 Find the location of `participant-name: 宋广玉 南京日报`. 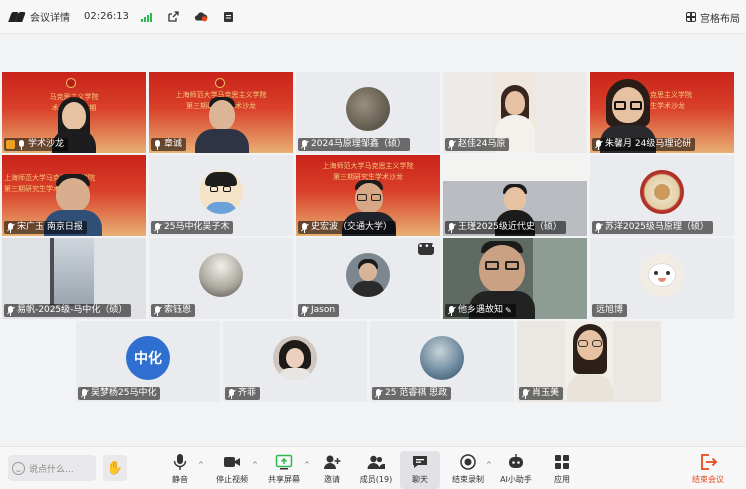

participant-name: 宋广玉 南京日报 is located at coordinates (50, 227).